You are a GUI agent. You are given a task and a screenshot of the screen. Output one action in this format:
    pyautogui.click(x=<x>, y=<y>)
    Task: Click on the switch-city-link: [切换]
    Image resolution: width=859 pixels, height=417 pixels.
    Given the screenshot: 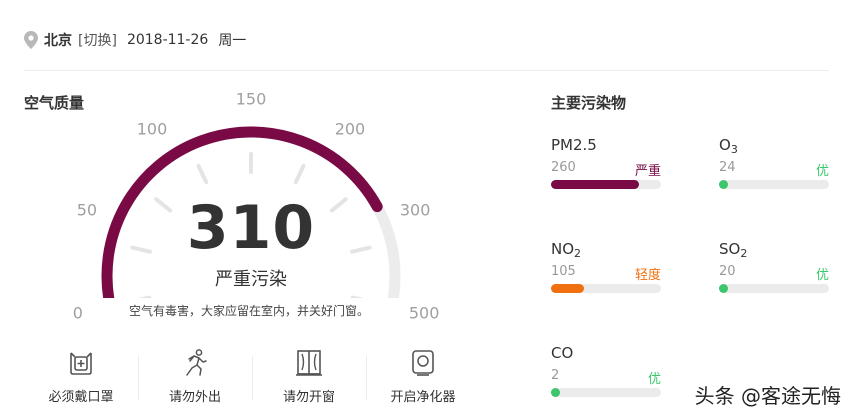 What is the action you would take?
    pyautogui.click(x=97, y=40)
    